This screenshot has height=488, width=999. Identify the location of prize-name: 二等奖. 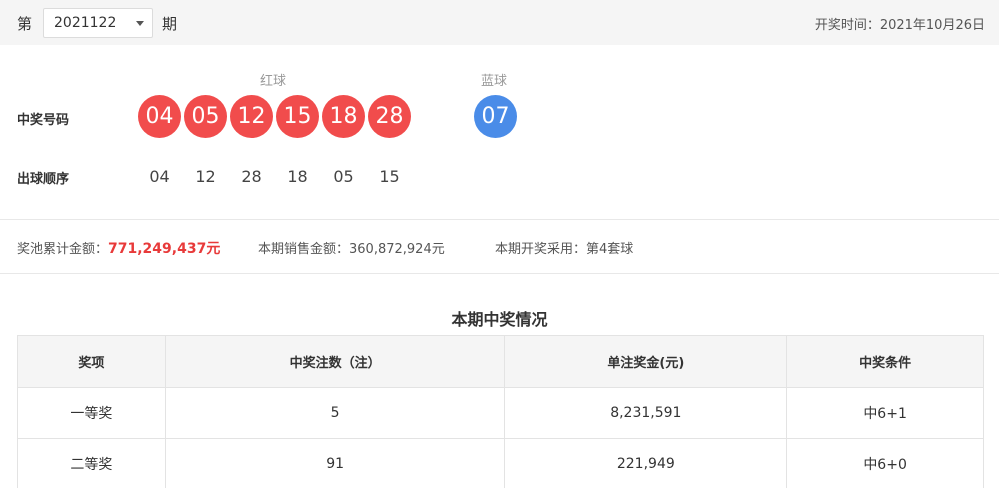
(91, 463).